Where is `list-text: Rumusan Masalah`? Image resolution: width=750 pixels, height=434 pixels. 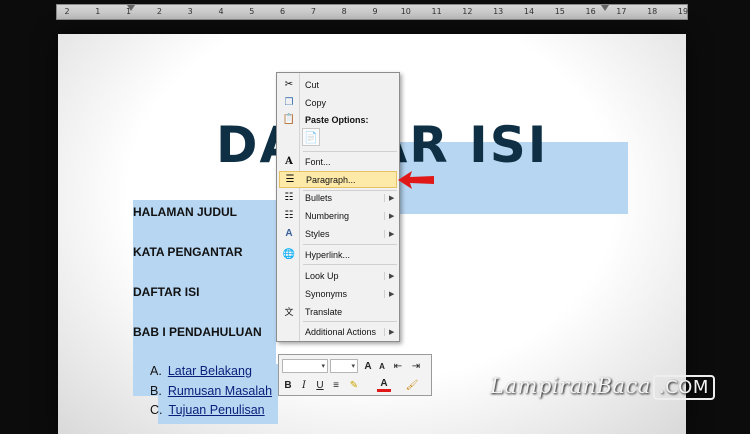
list-text: Rumusan Masalah is located at coordinates (220, 391).